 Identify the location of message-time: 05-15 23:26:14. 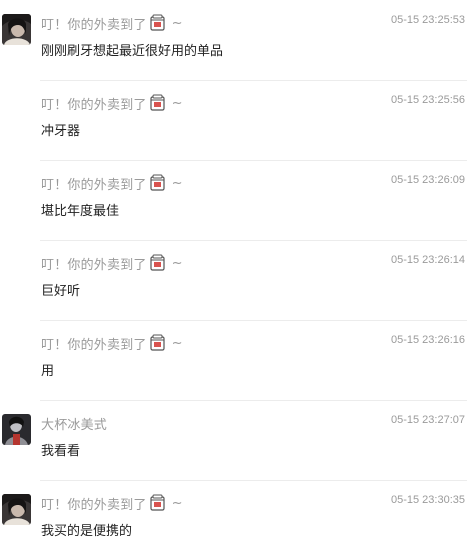
(427, 260).